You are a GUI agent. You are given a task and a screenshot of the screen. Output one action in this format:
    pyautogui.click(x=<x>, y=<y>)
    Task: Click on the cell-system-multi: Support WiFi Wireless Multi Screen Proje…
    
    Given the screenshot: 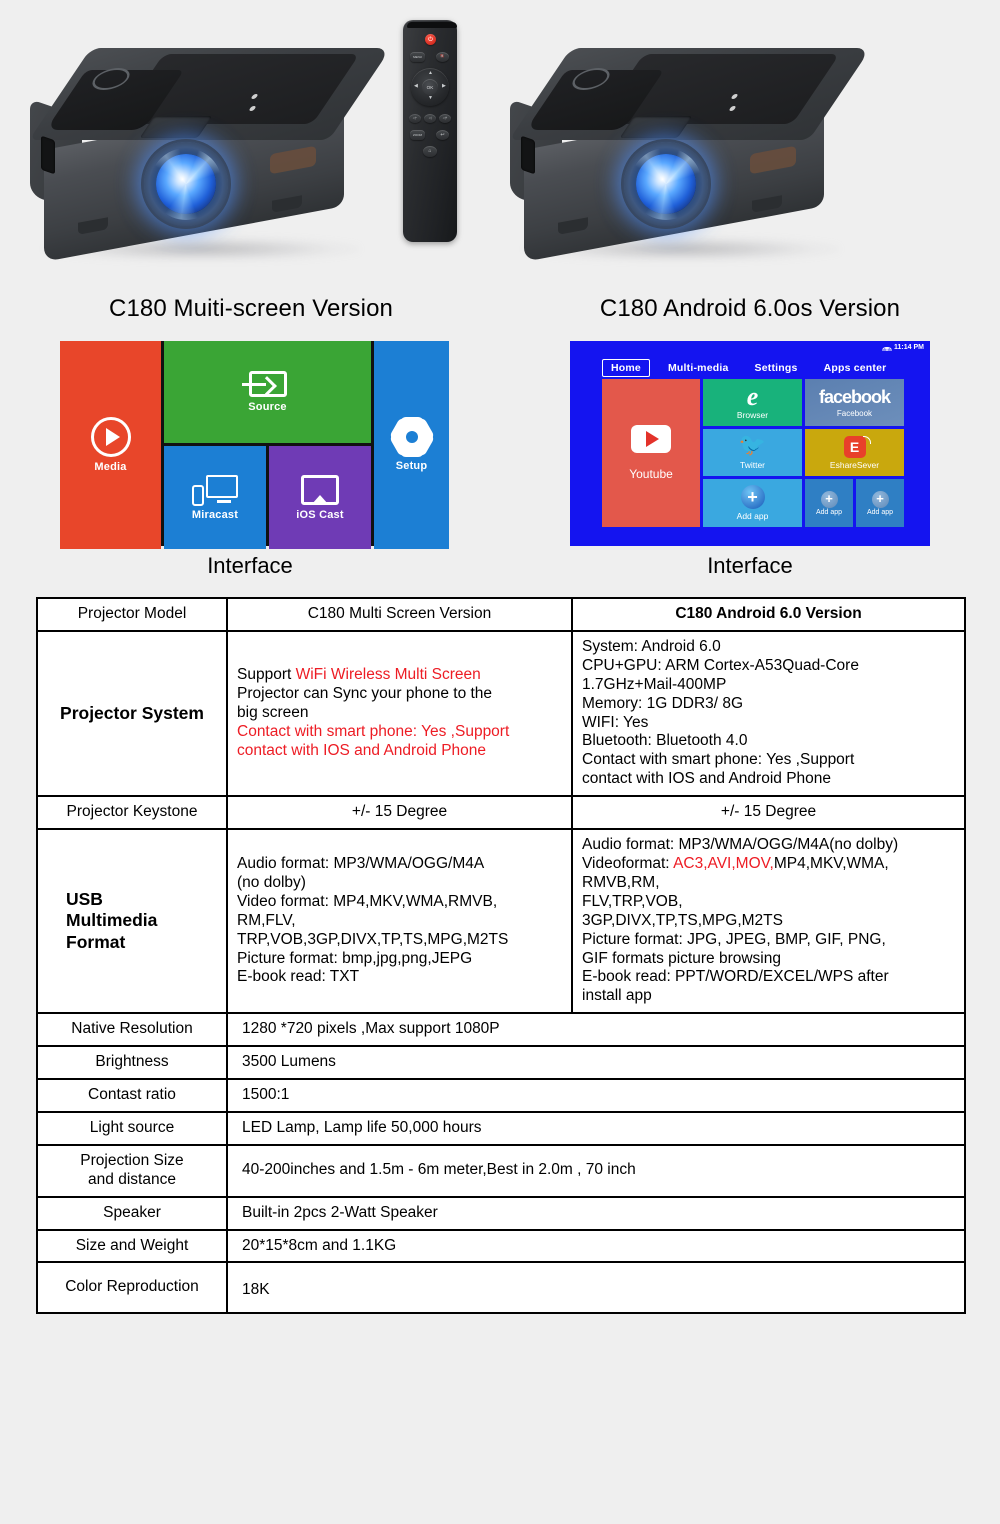 What is the action you would take?
    pyautogui.click(x=399, y=713)
    